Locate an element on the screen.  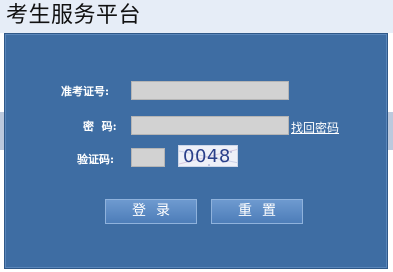
login-button: 登录 is located at coordinates (151, 211).